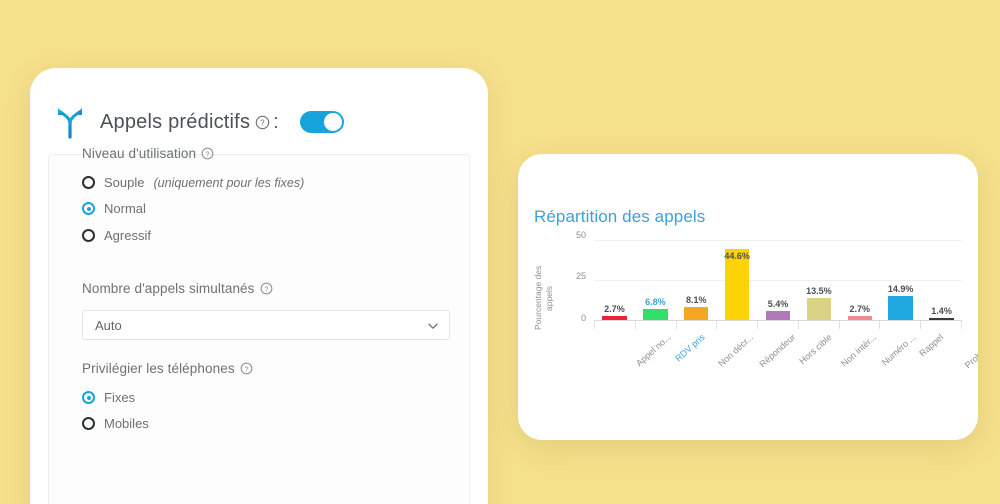 The width and height of the screenshot is (1000, 504). Describe the element at coordinates (125, 208) in the screenshot. I see `radio-label: Normal` at that location.